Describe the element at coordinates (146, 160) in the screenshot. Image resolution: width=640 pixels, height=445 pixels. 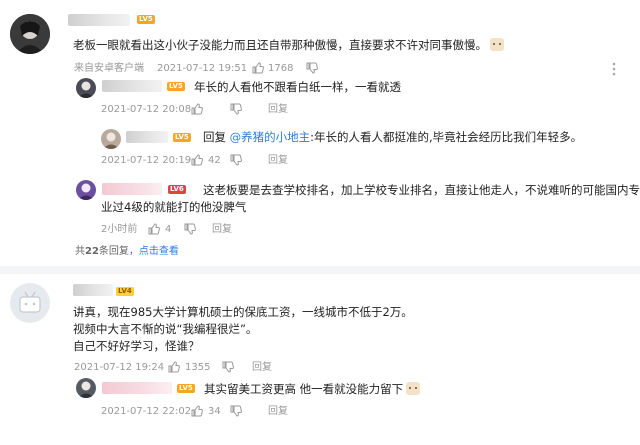
I see `reply-time: 2021-07-12 20:19` at that location.